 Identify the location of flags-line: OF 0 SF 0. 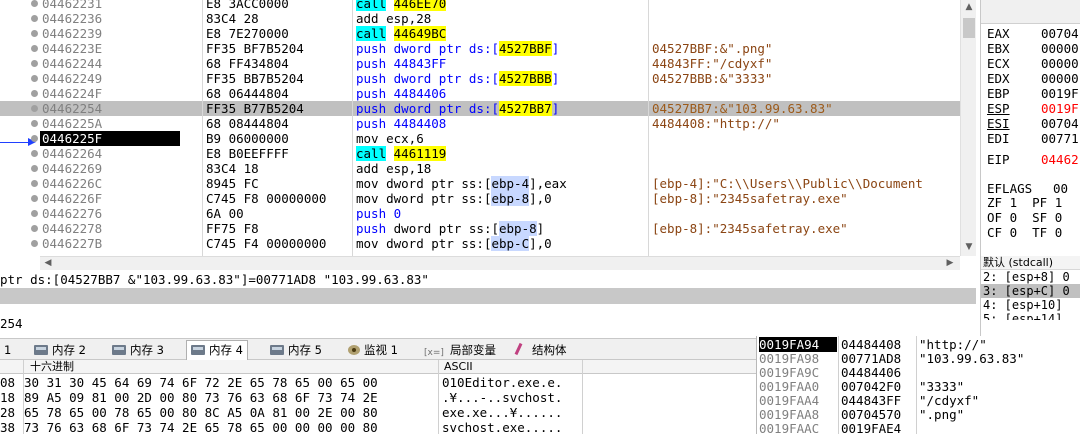
(1024, 217).